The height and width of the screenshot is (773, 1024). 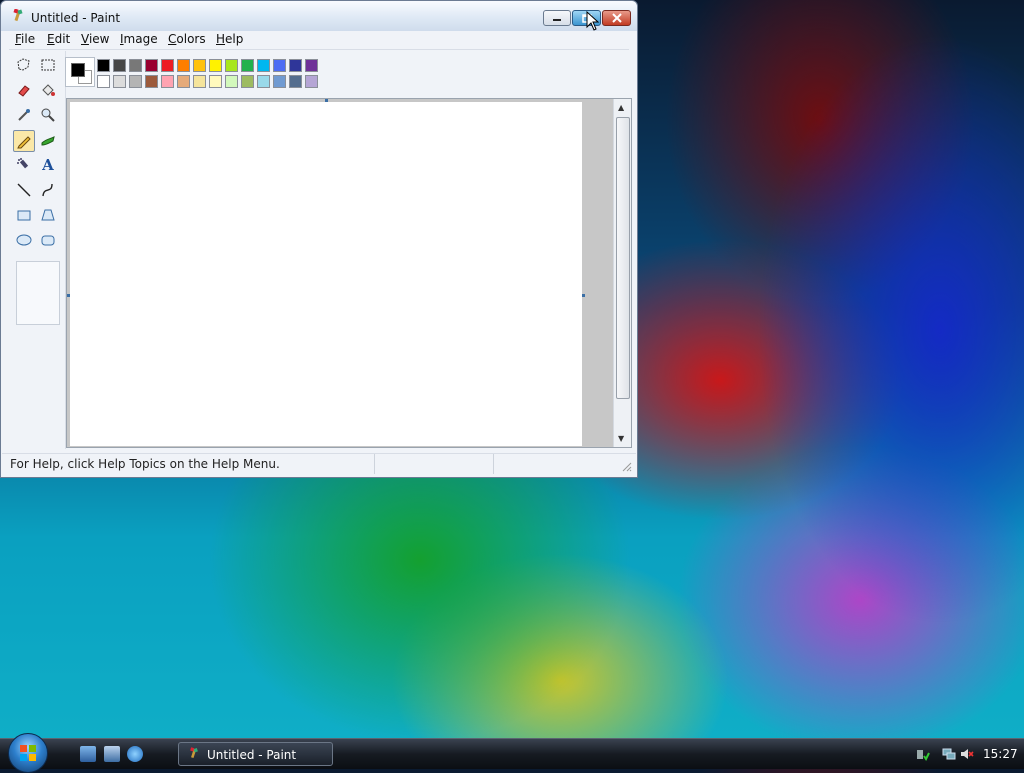 I want to click on tool-color-picker, so click(x=24, y=115).